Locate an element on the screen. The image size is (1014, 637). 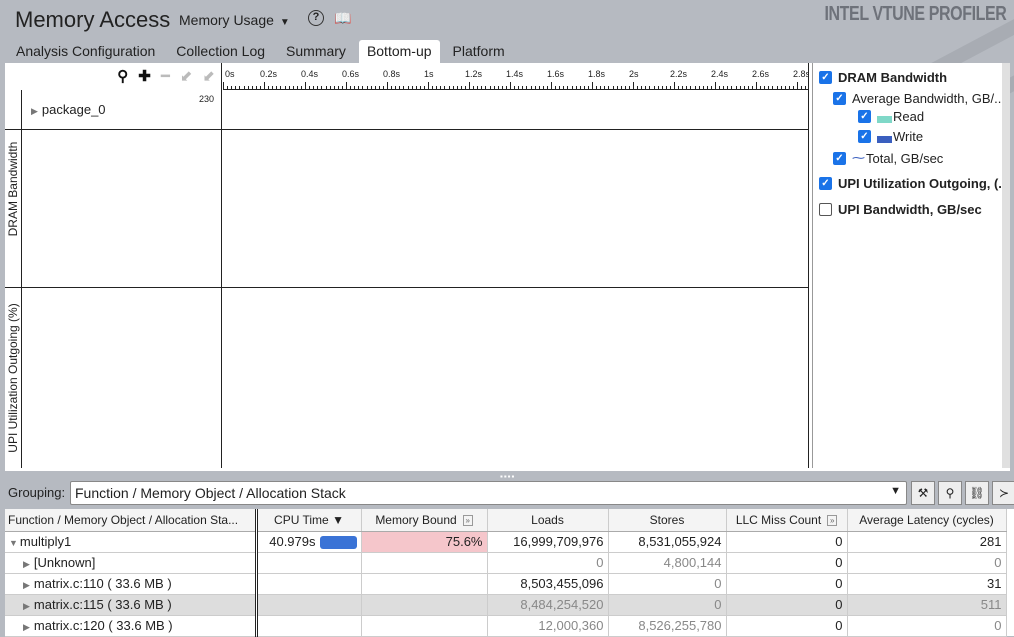
col-loads: Loads is located at coordinates (548, 520).